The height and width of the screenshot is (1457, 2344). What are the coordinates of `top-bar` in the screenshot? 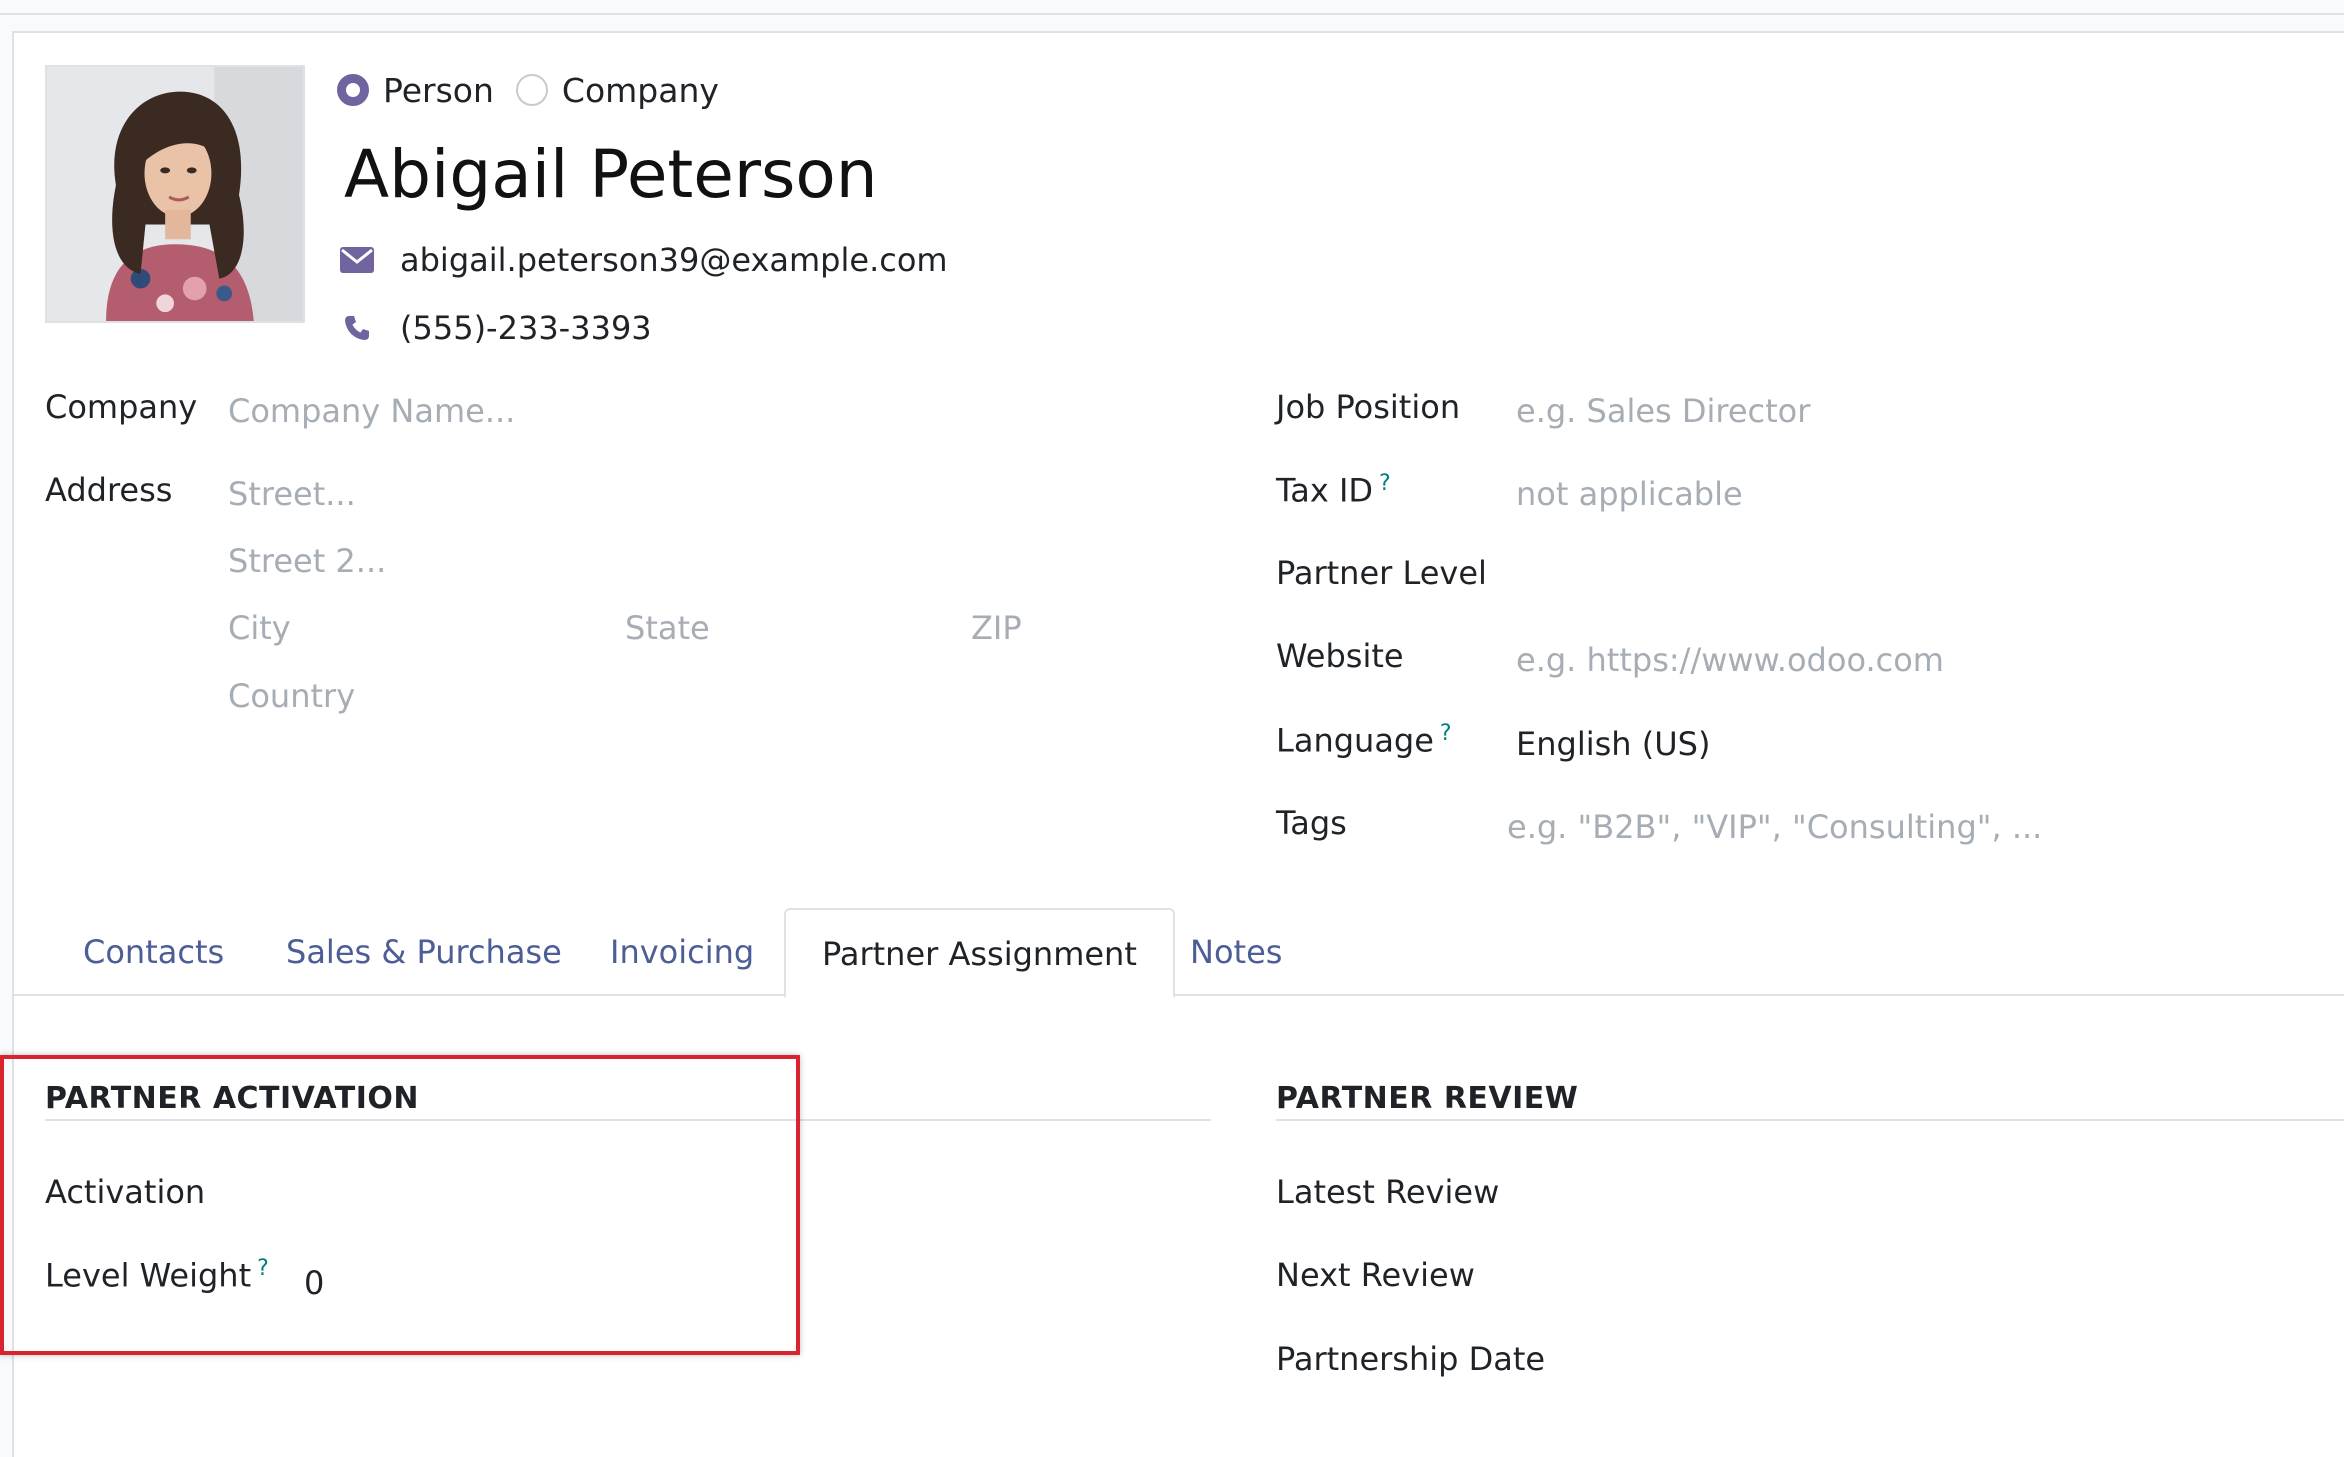 It's located at (1172, 7).